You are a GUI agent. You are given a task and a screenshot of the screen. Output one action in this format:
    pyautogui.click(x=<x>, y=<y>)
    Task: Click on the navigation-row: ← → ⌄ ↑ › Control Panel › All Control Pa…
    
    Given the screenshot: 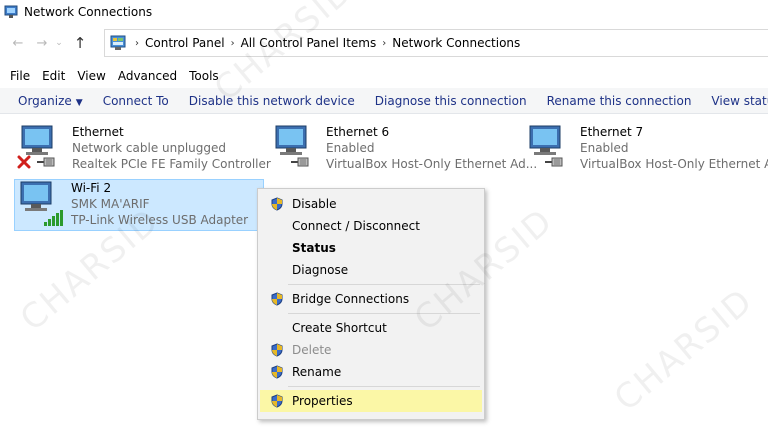 What is the action you would take?
    pyautogui.click(x=384, y=43)
    